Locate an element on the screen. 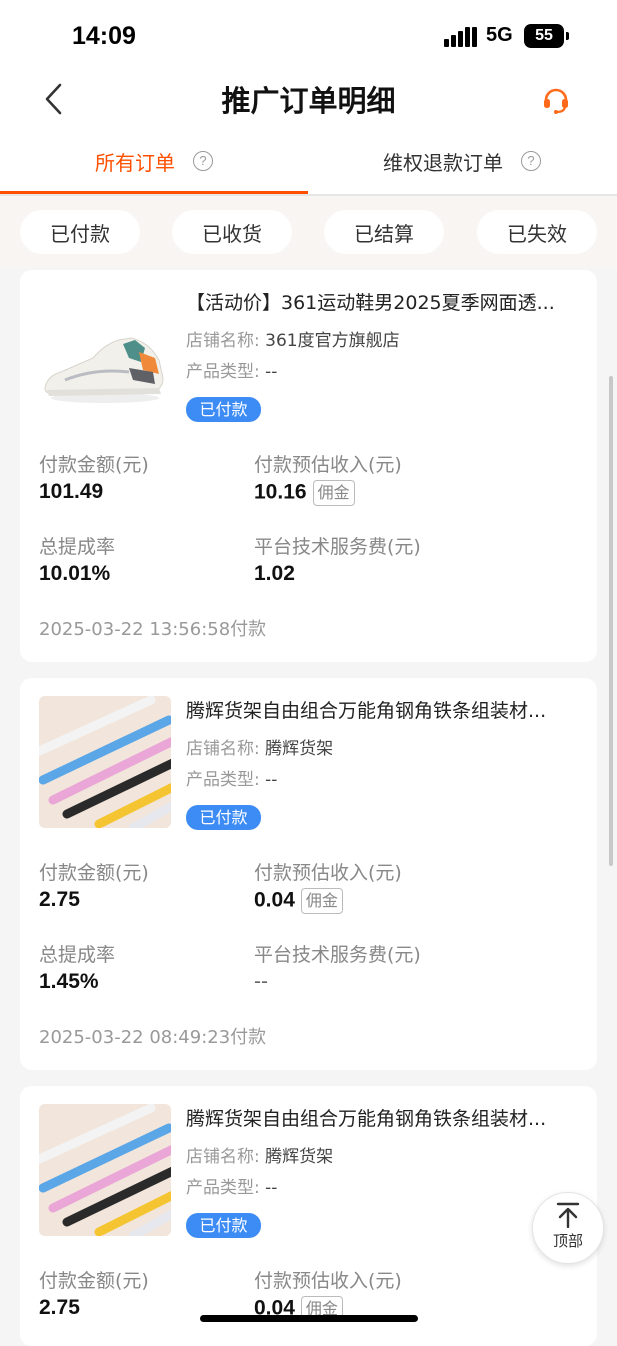 Image resolution: width=617 pixels, height=1346 pixels. payment-time: 2025-03-22 08:49:23付款 is located at coordinates (153, 1037).